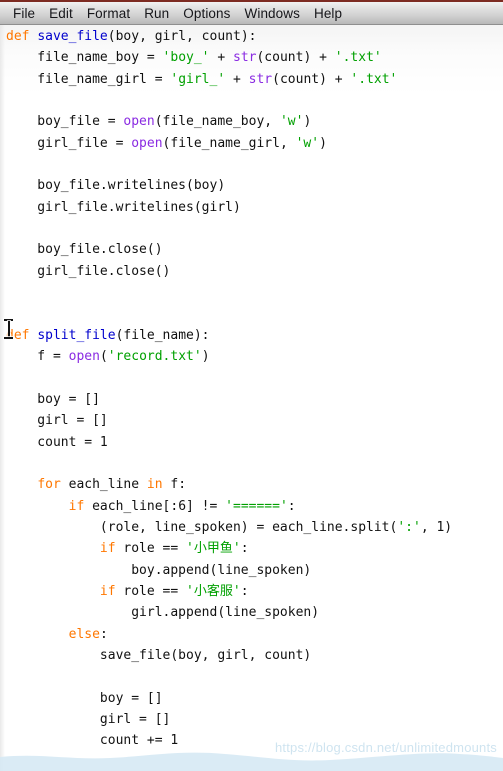 The width and height of the screenshot is (503, 771). Describe the element at coordinates (178, 485) in the screenshot. I see `code-token: f:` at that location.